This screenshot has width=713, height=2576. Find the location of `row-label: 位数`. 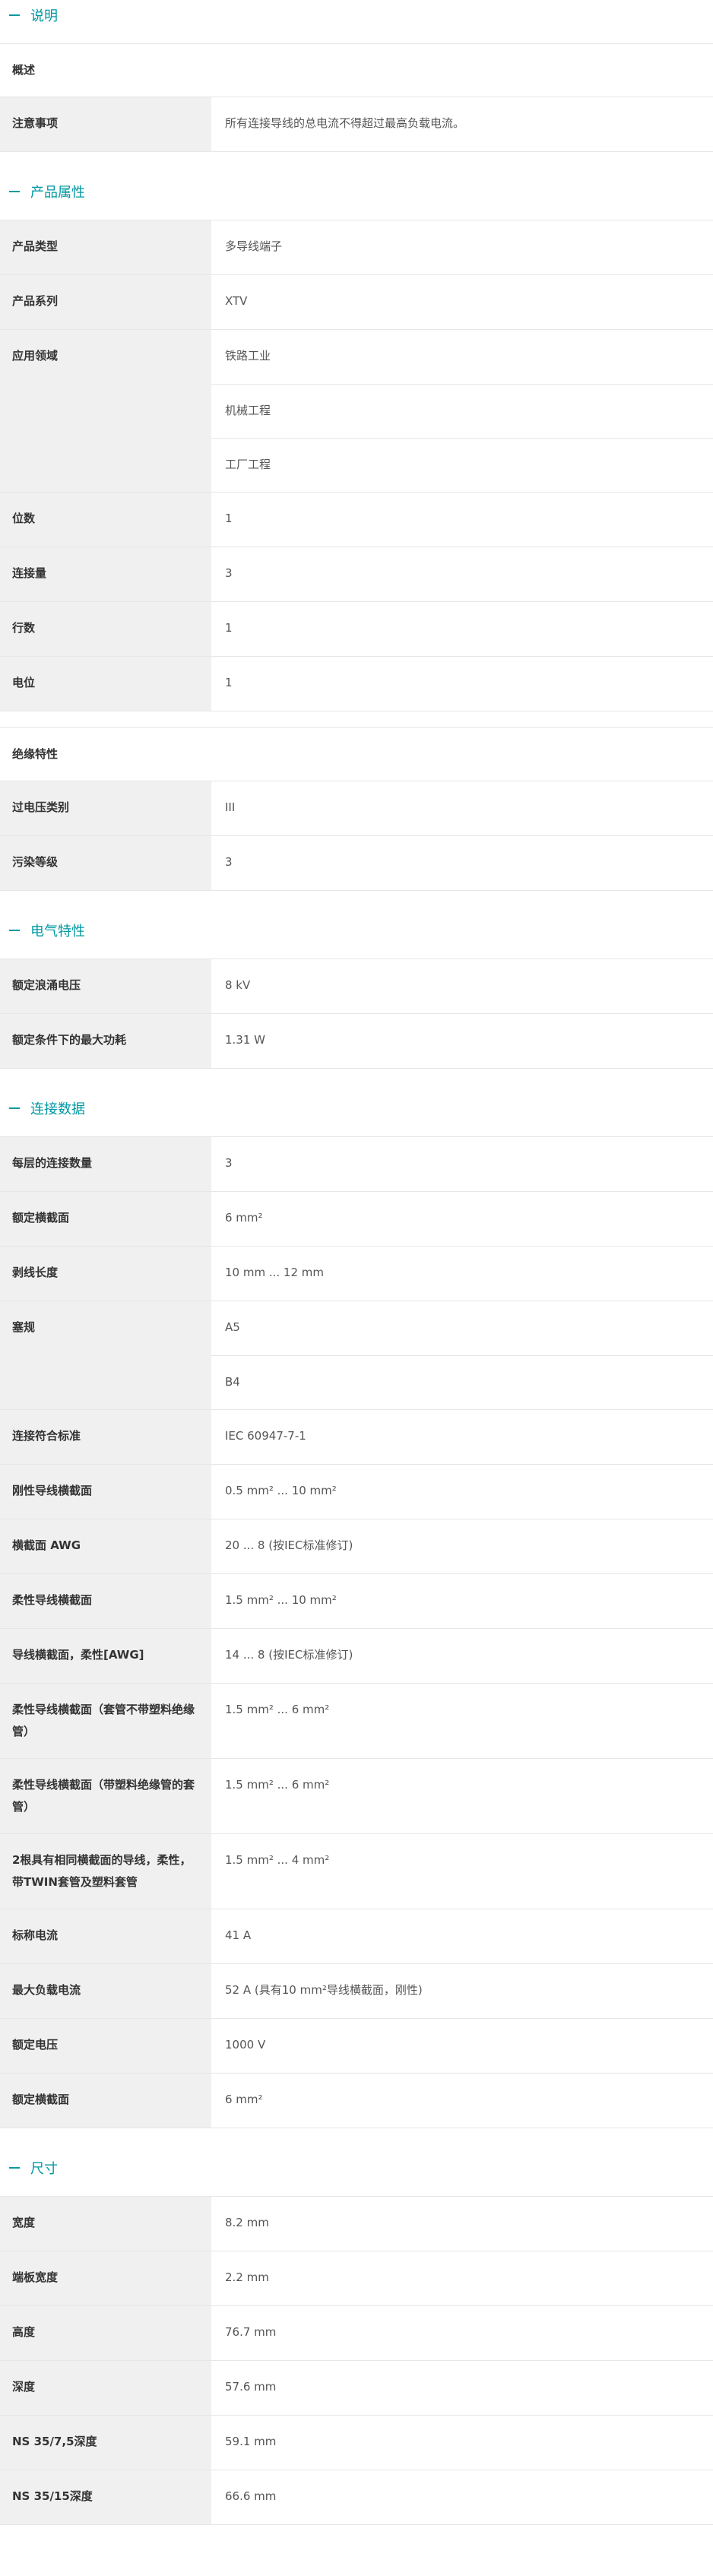

row-label: 位数 is located at coordinates (106, 520).